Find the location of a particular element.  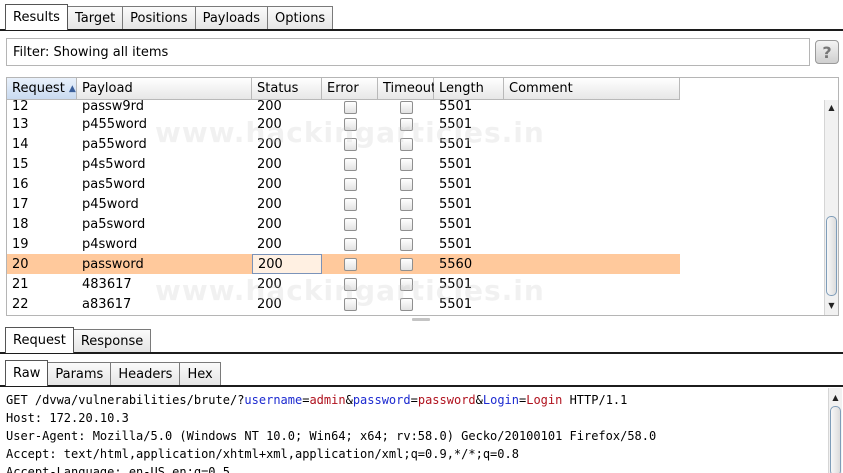

table-row: 15 p4s5word 200 5501 is located at coordinates (343, 164).